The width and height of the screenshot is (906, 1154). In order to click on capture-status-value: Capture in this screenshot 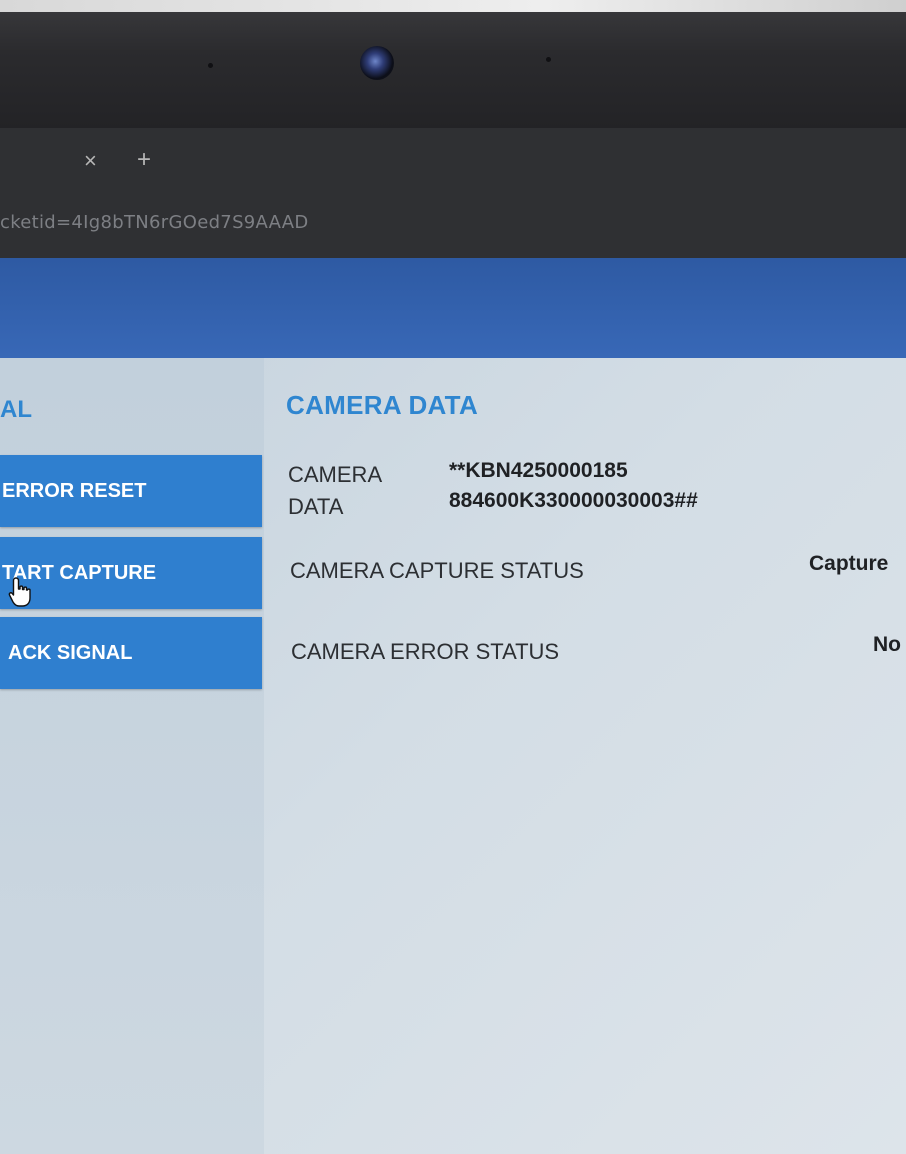, I will do `click(849, 563)`.